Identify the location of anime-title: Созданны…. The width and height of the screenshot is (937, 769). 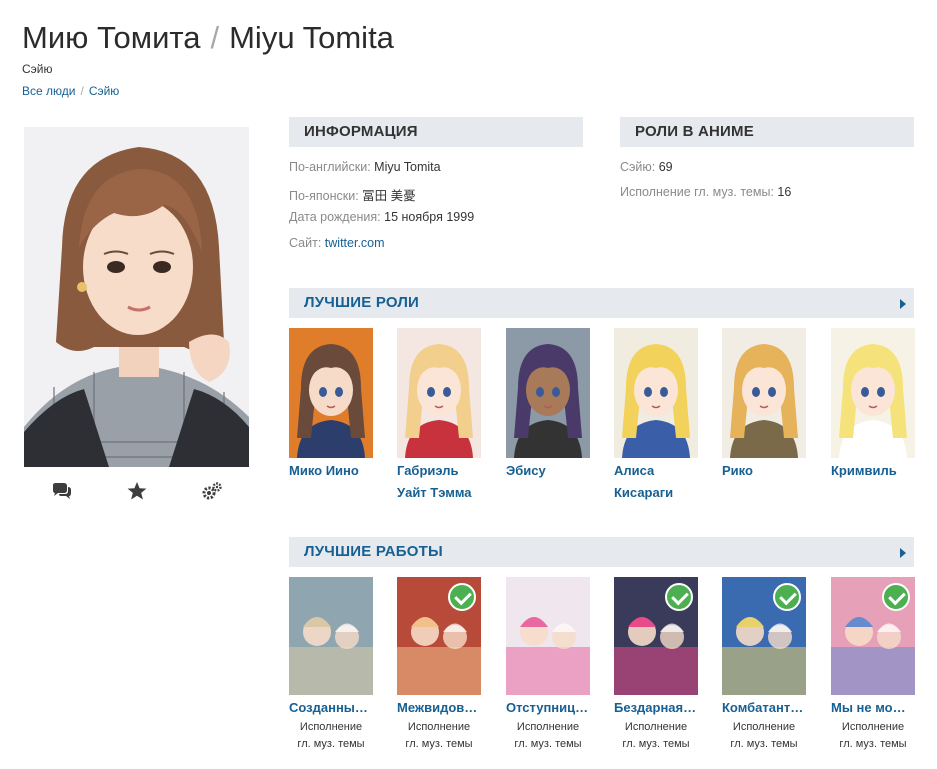
(331, 708).